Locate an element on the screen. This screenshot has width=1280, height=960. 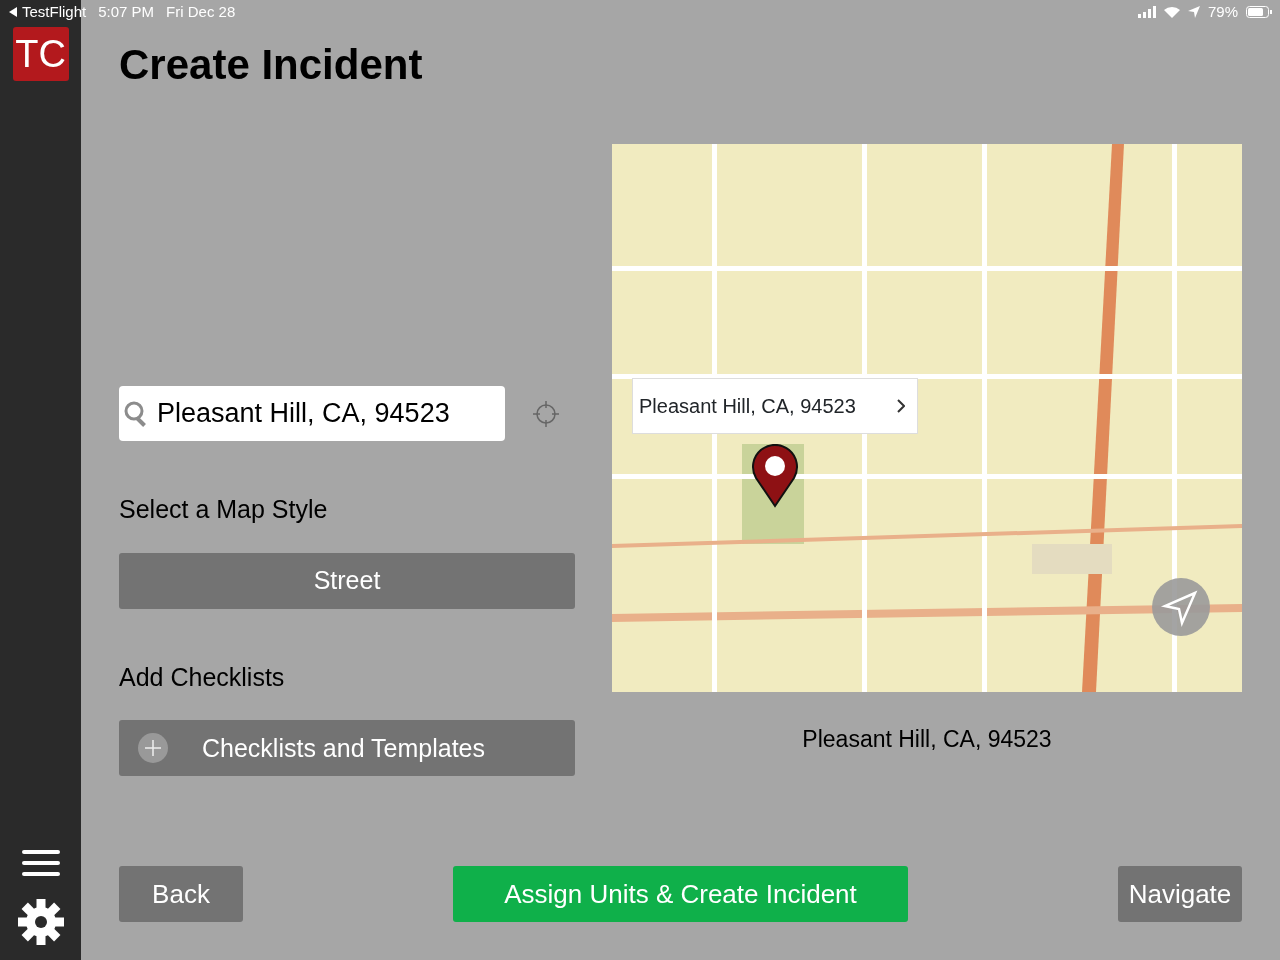
callout-label: Pleasant Hill, CA, 94523 is located at coordinates (747, 407).